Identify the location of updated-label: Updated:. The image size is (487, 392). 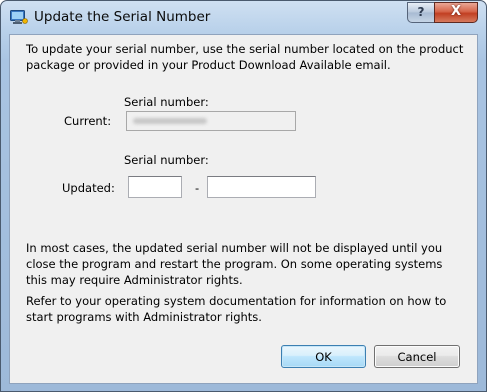
(88, 188).